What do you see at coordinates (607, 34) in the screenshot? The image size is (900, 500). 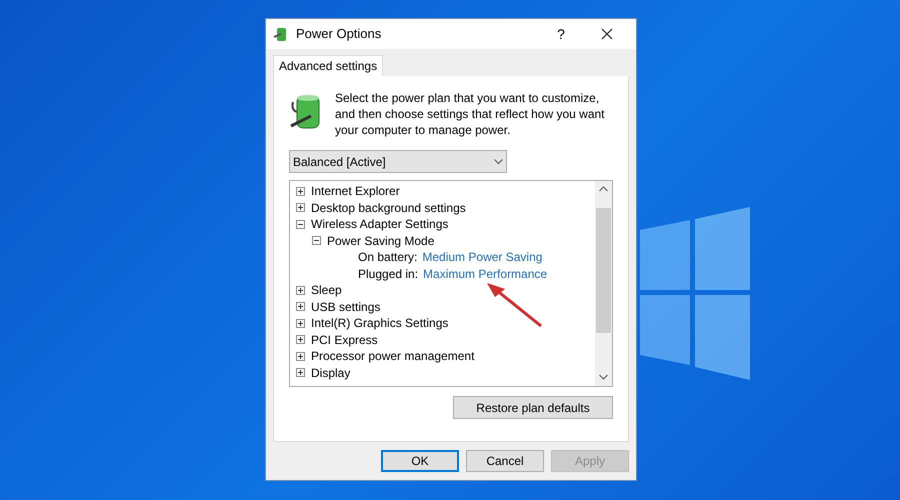 I see `close-icon` at bounding box center [607, 34].